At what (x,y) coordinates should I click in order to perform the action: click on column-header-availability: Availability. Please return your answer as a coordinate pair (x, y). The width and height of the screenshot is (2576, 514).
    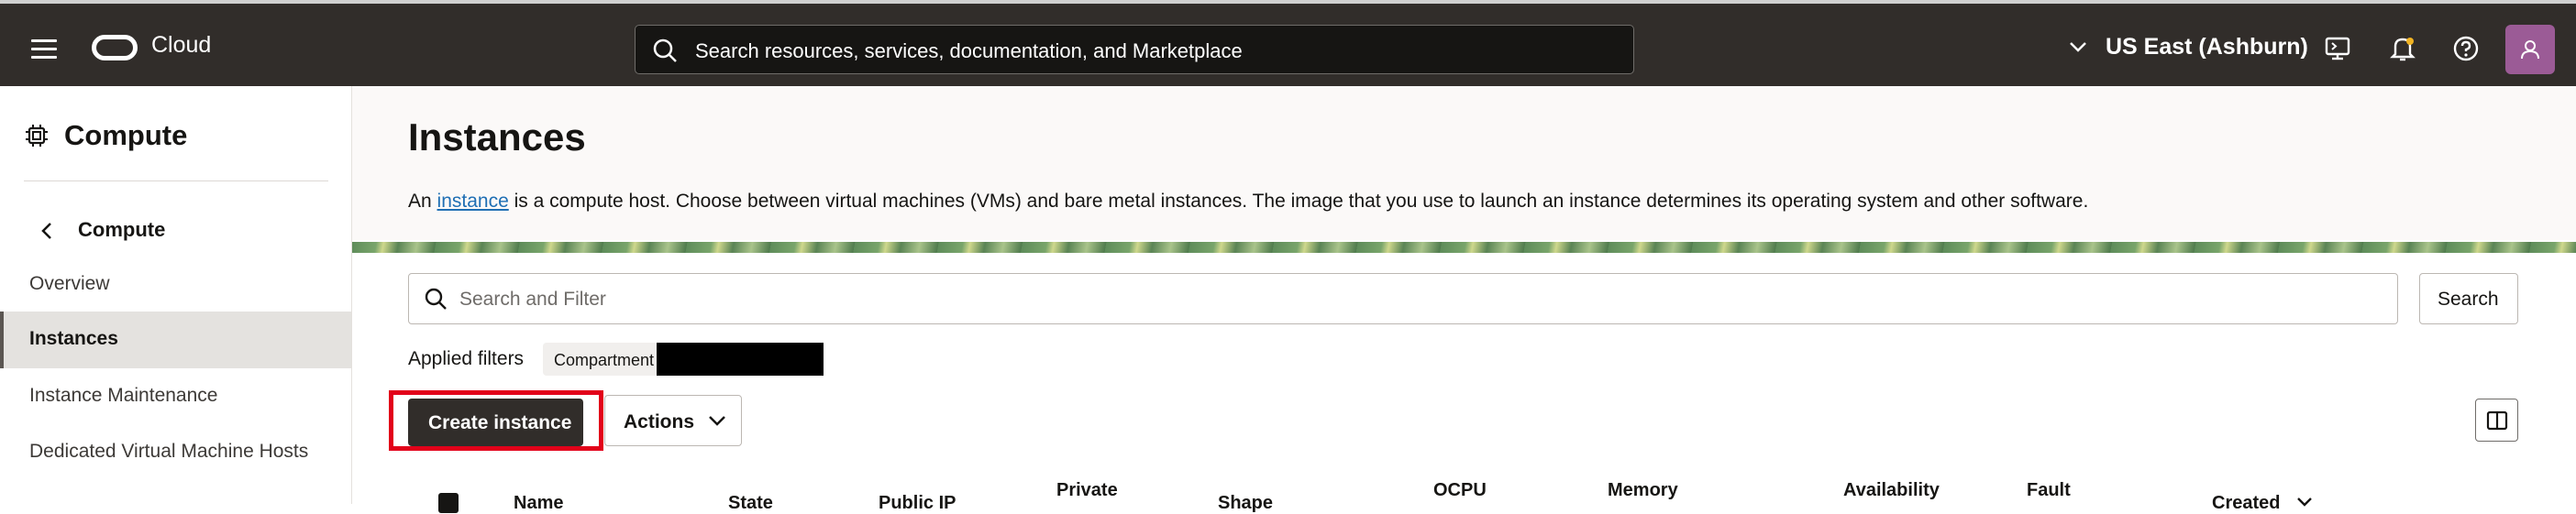
    Looking at the image, I should click on (1891, 490).